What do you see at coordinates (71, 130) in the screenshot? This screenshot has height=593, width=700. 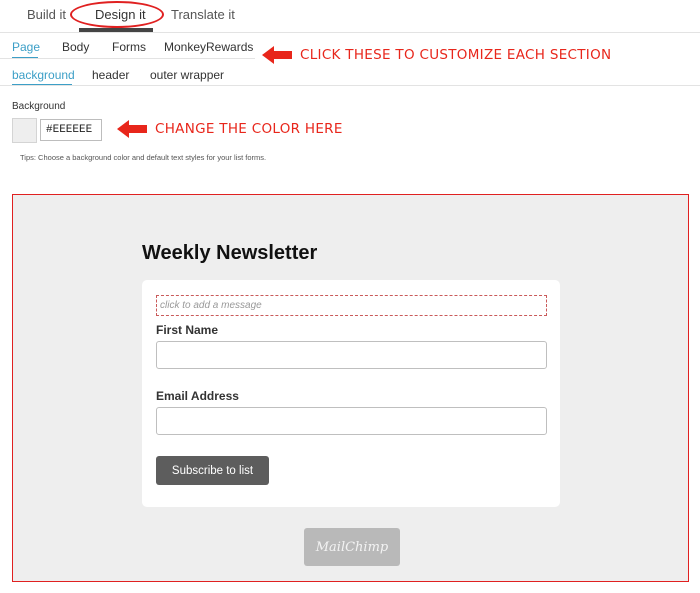 I see `color-hex-input: #EEEEEE` at bounding box center [71, 130].